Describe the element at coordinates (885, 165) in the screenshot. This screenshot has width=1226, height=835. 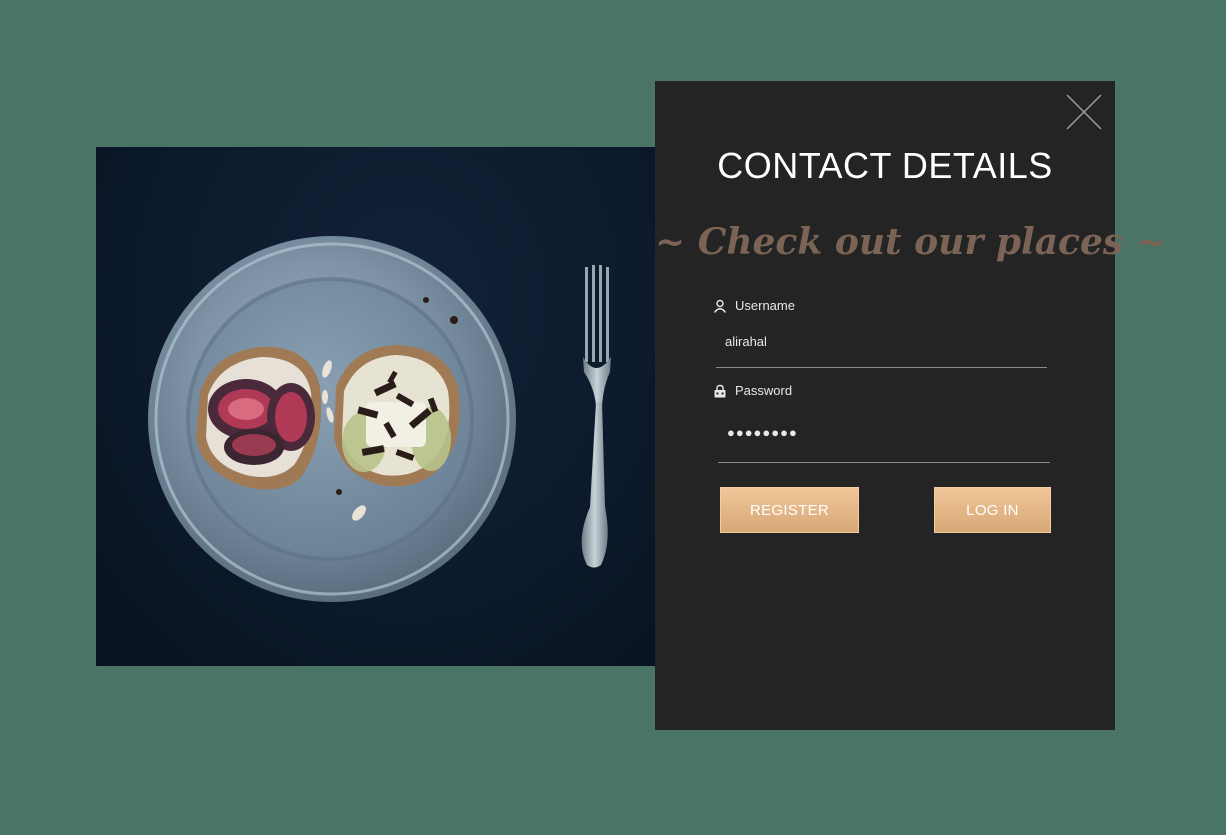
I see `dialog-title: CONTACT DETAILS` at that location.